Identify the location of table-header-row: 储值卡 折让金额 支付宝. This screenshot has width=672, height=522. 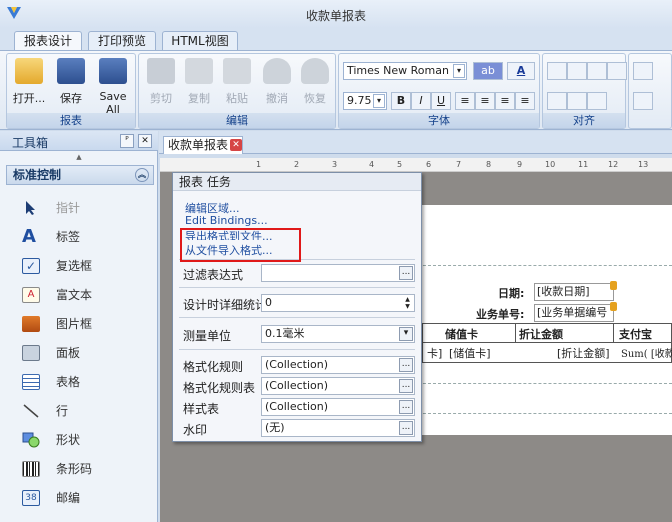
(547, 333).